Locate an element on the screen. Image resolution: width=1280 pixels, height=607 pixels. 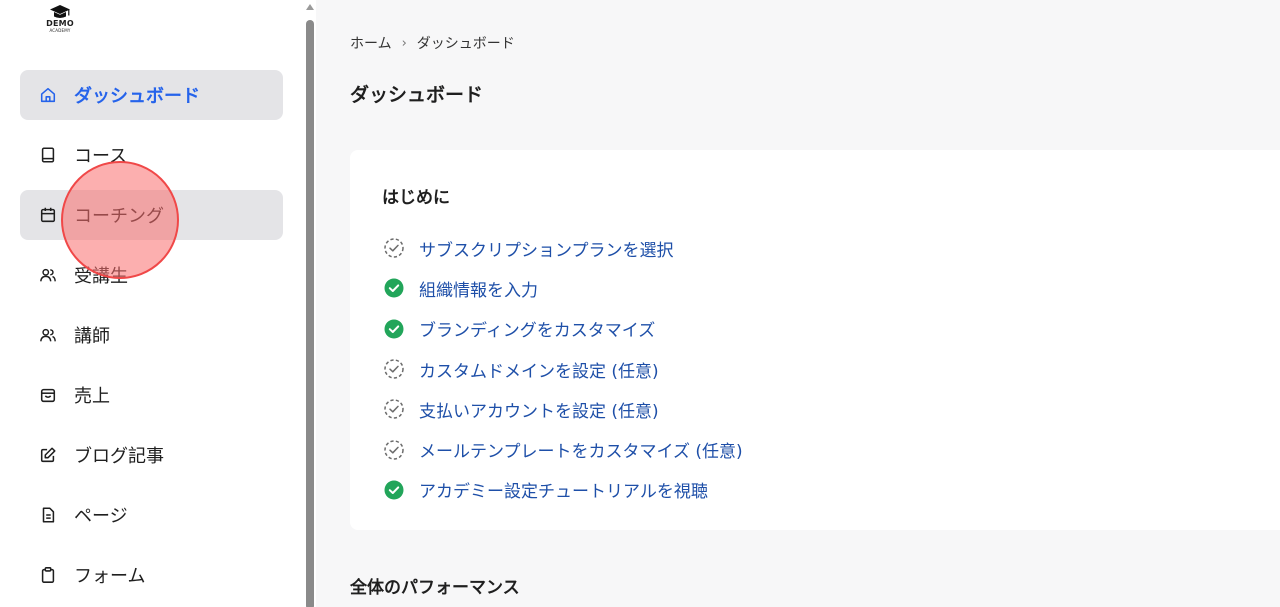
sidebar-item-coaching: コーチング is located at coordinates (151, 215).